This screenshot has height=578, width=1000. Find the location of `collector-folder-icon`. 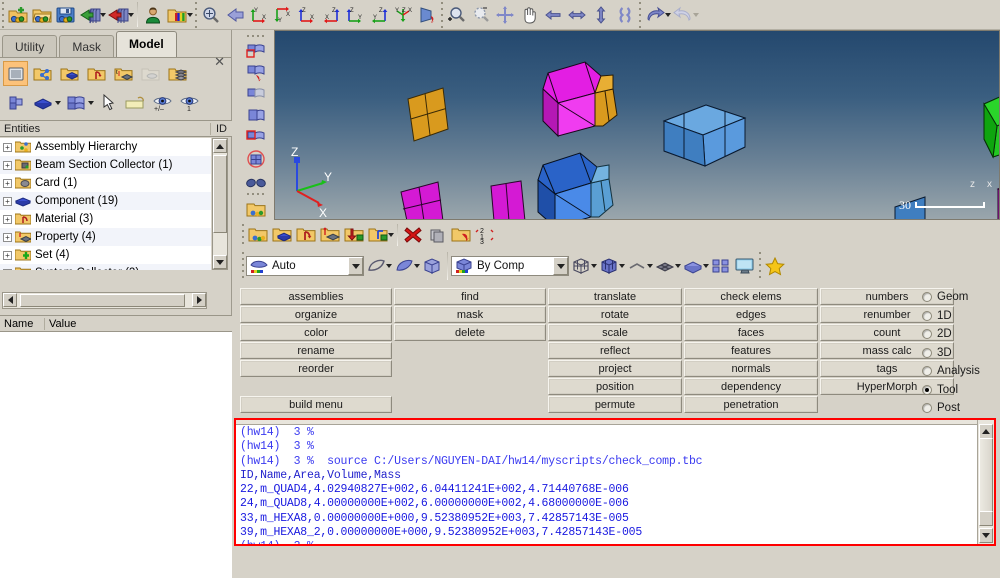

collector-folder-icon is located at coordinates (256, 209).